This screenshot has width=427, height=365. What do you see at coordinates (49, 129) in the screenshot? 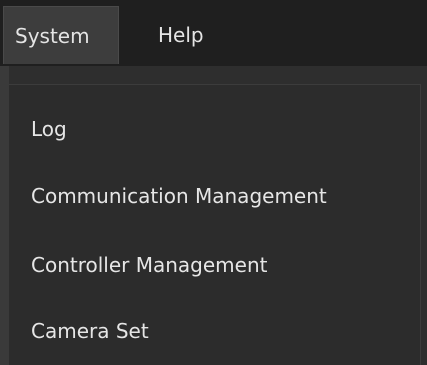
I see `menu-item-log: Log` at bounding box center [49, 129].